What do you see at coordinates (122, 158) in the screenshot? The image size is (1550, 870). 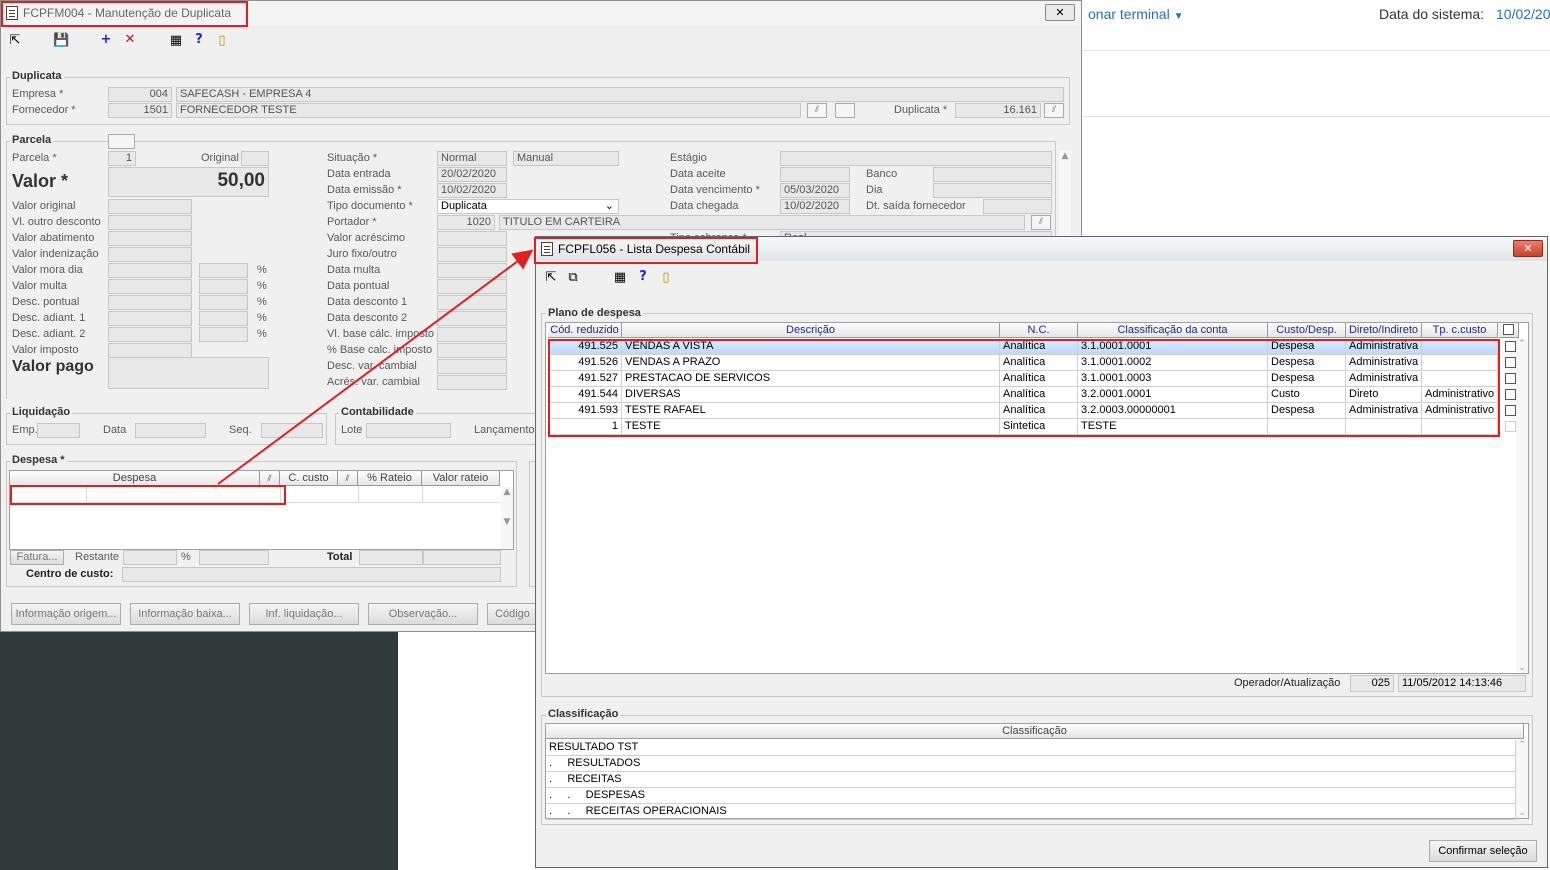 I see `parcela-field: 1` at bounding box center [122, 158].